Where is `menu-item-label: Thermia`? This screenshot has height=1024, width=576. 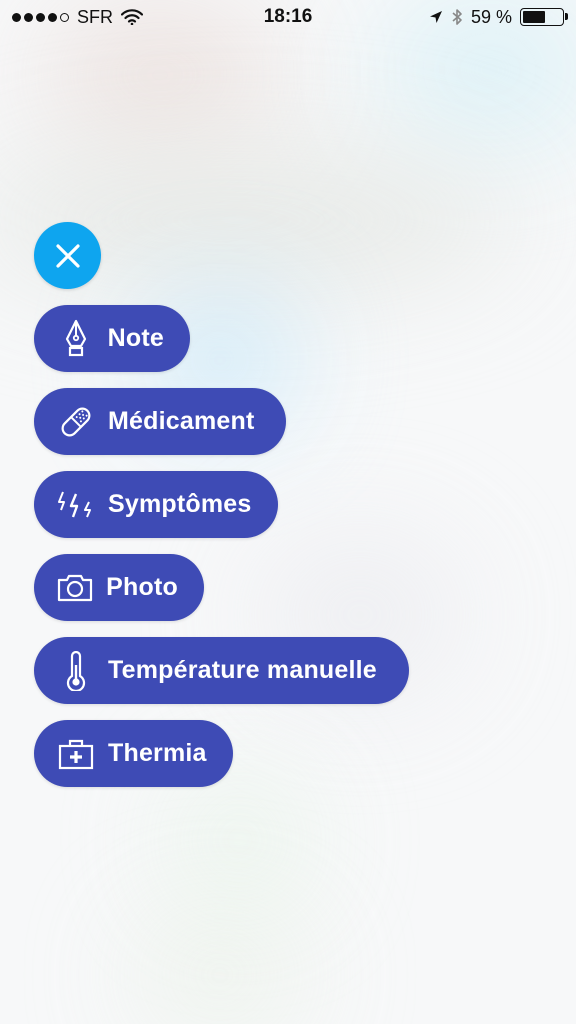
menu-item-label: Thermia is located at coordinates (157, 753).